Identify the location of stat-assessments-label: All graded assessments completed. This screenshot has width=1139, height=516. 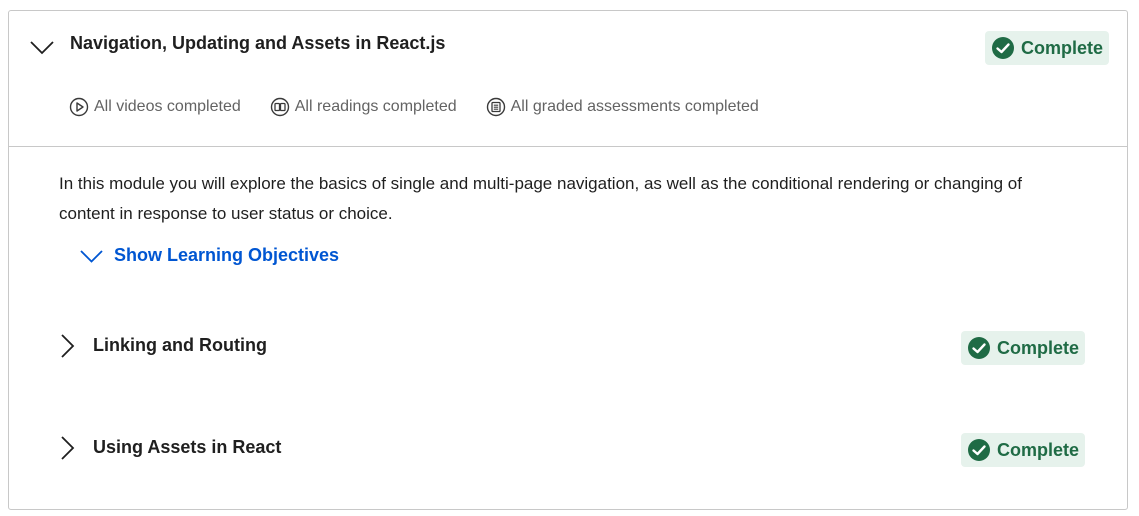
(634, 106).